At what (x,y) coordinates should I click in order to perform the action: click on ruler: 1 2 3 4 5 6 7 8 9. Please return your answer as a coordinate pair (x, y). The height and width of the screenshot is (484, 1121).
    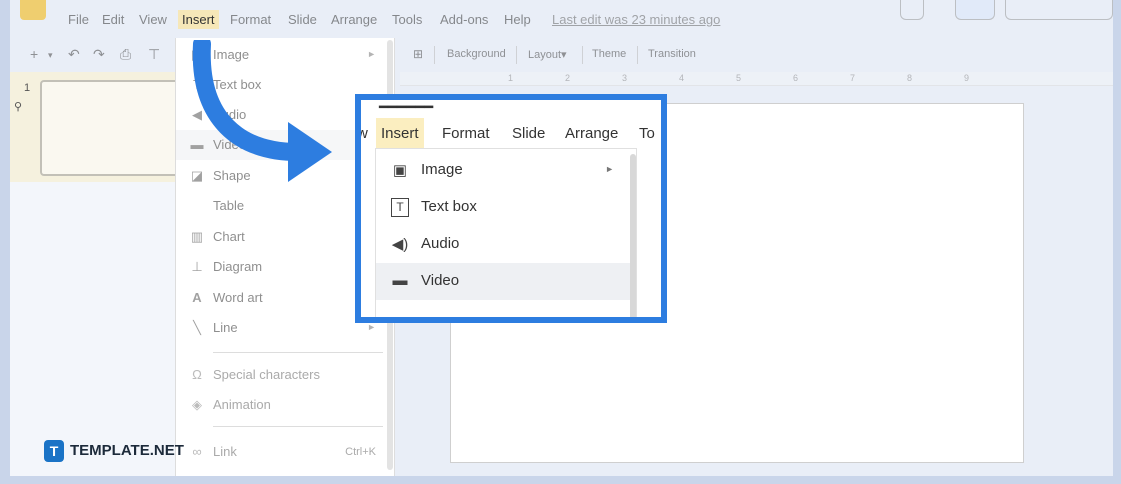
    Looking at the image, I should click on (756, 79).